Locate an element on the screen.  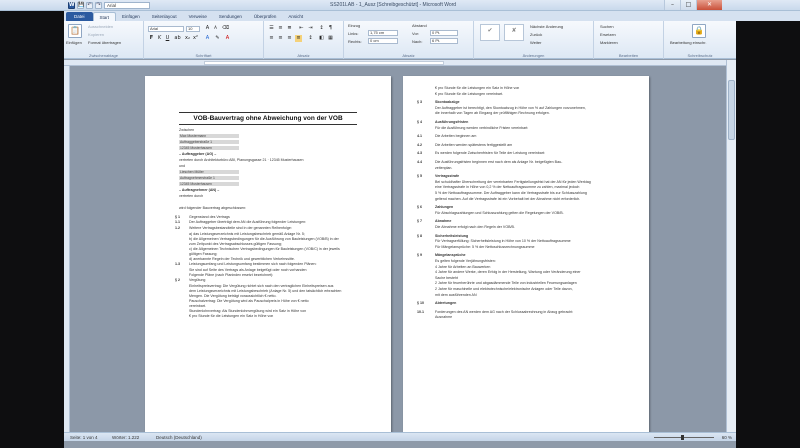
form-field: Lieschen Müller is located at coordinates (209, 172).